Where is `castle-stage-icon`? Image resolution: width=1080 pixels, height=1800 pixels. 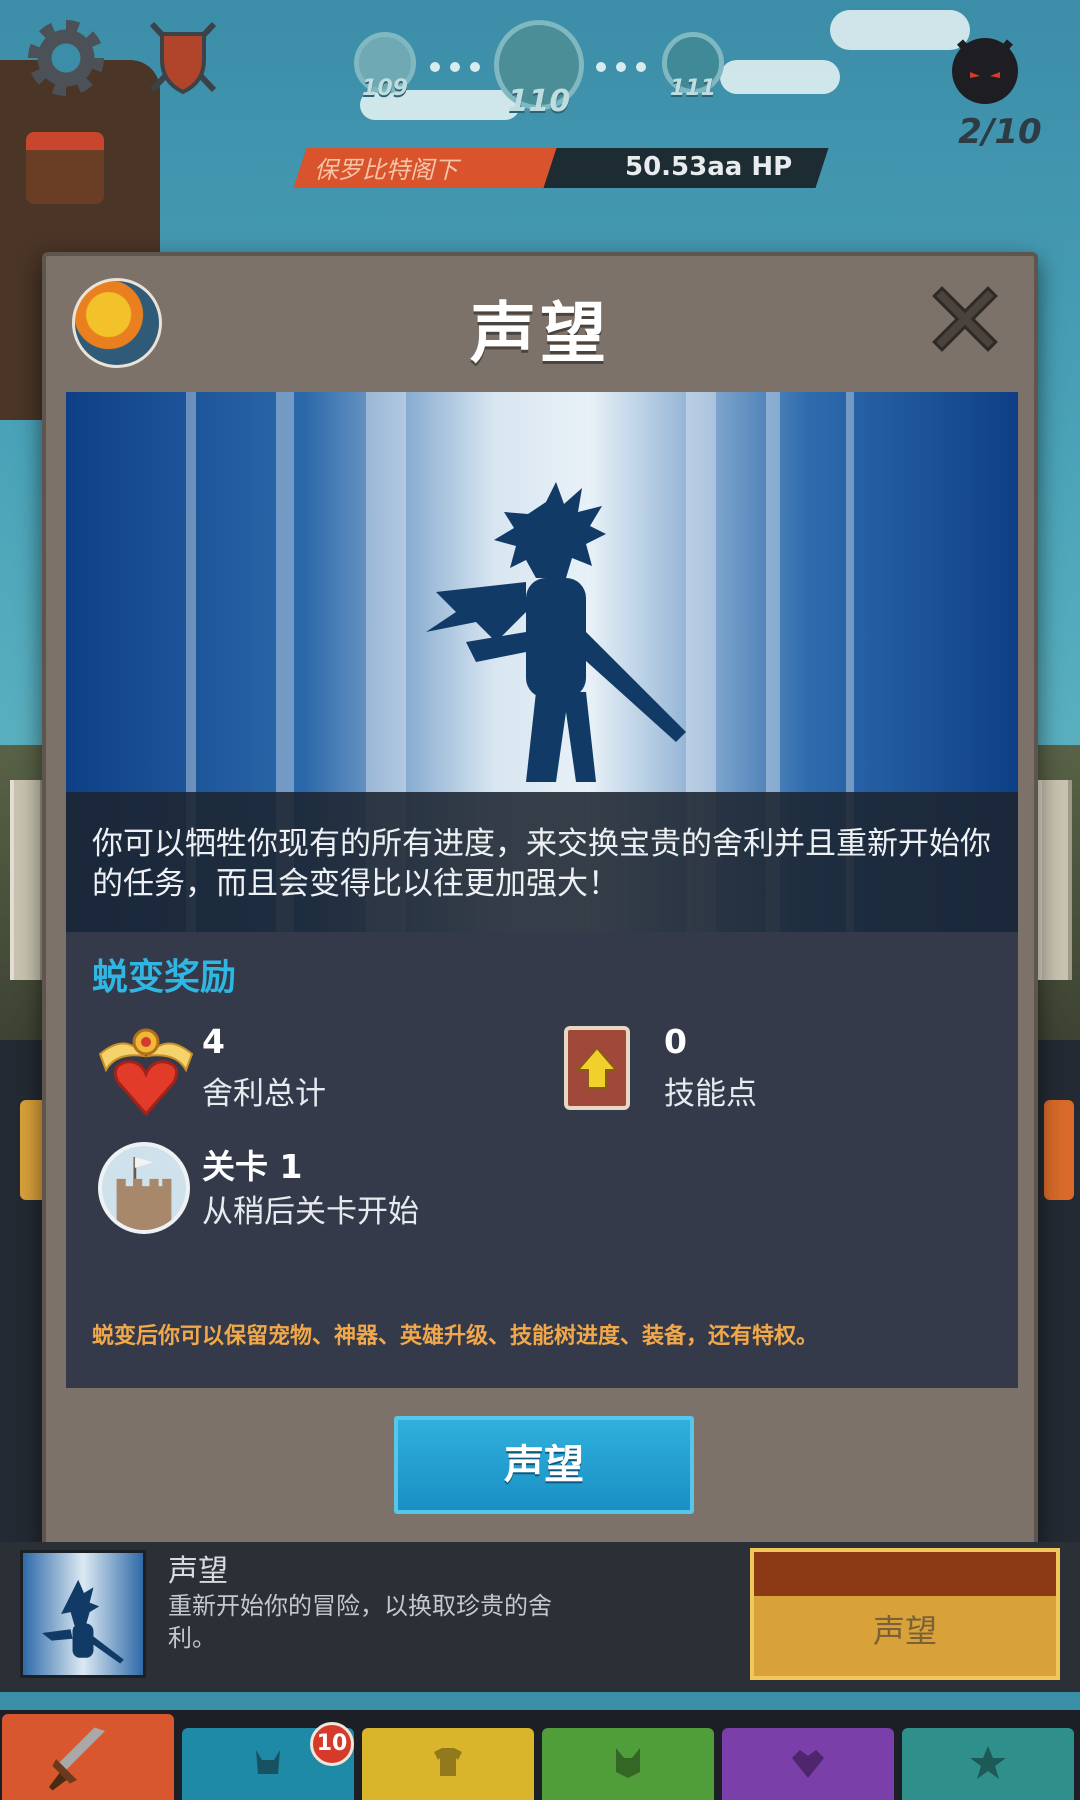
castle-stage-icon is located at coordinates (144, 1188).